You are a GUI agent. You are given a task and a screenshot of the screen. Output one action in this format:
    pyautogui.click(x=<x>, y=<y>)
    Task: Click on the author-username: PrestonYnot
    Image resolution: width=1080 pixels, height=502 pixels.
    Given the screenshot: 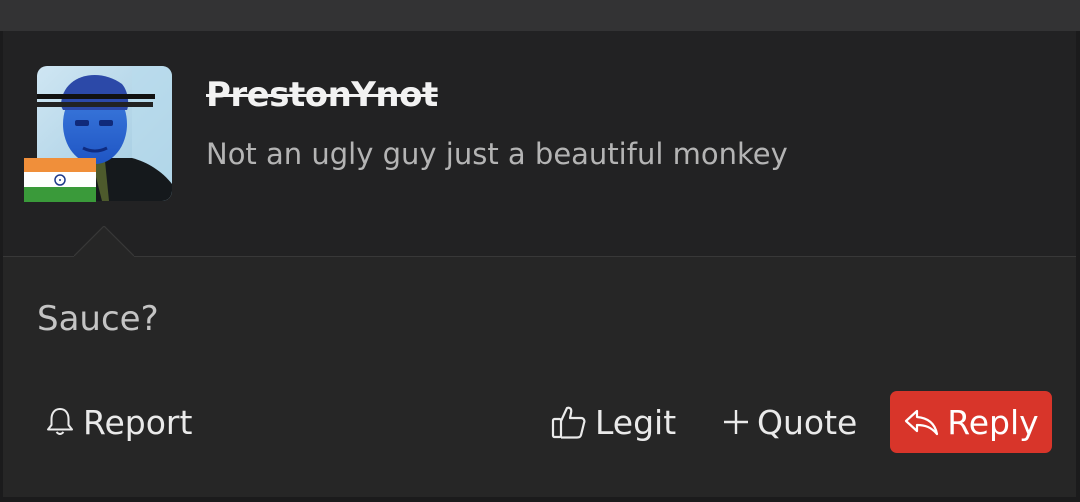 What is the action you would take?
    pyautogui.click(x=322, y=95)
    